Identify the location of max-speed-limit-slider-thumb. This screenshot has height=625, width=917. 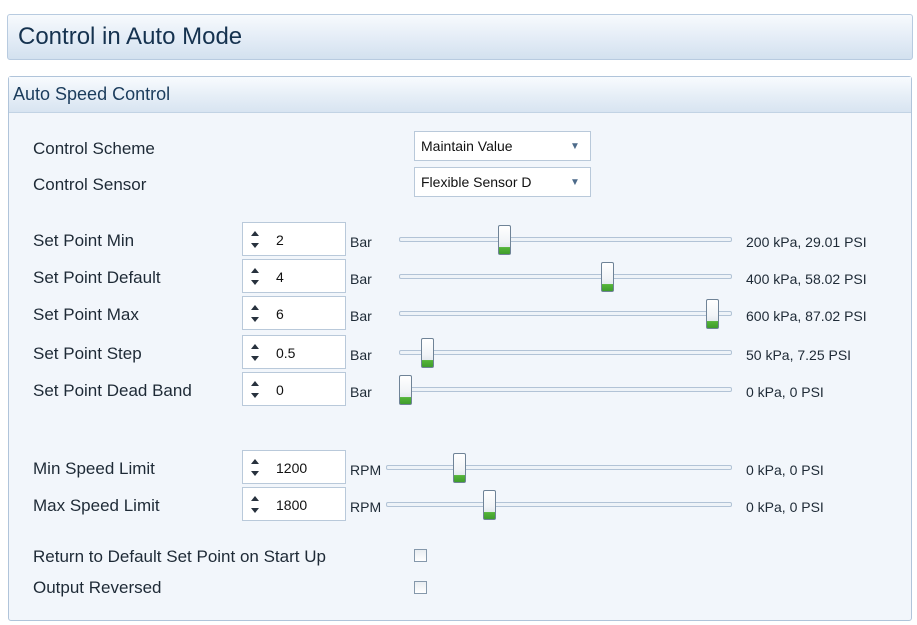
(489, 505).